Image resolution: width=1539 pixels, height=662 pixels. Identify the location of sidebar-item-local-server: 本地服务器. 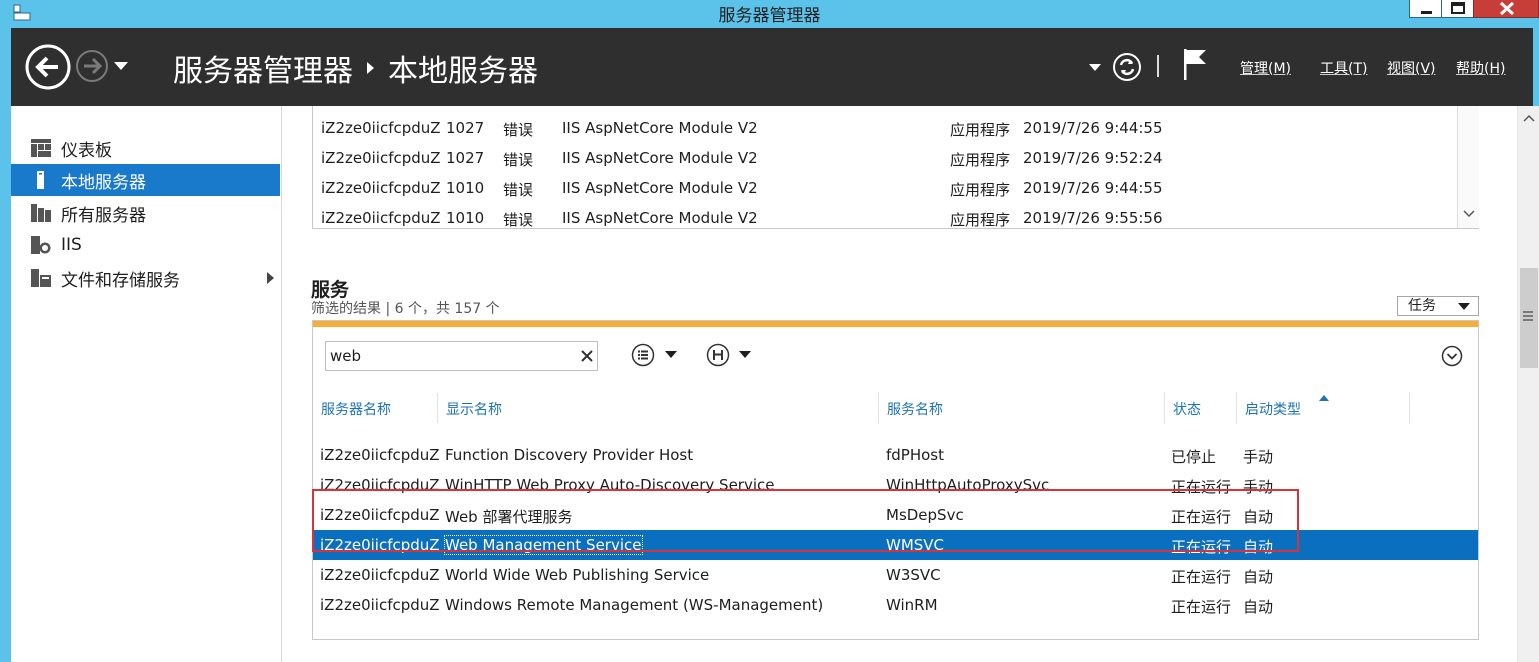
(145, 180).